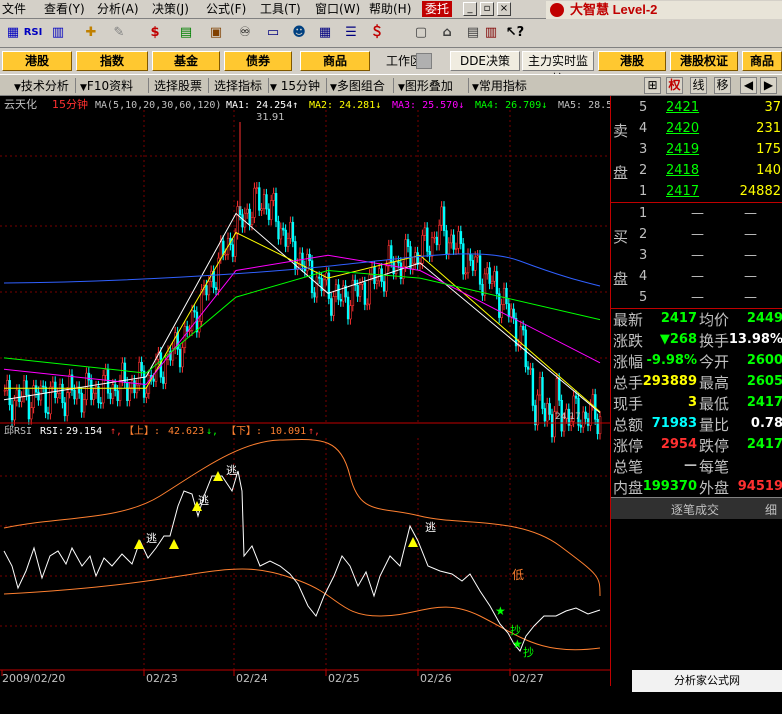  I want to click on plus-icon: ⊞, so click(652, 85).